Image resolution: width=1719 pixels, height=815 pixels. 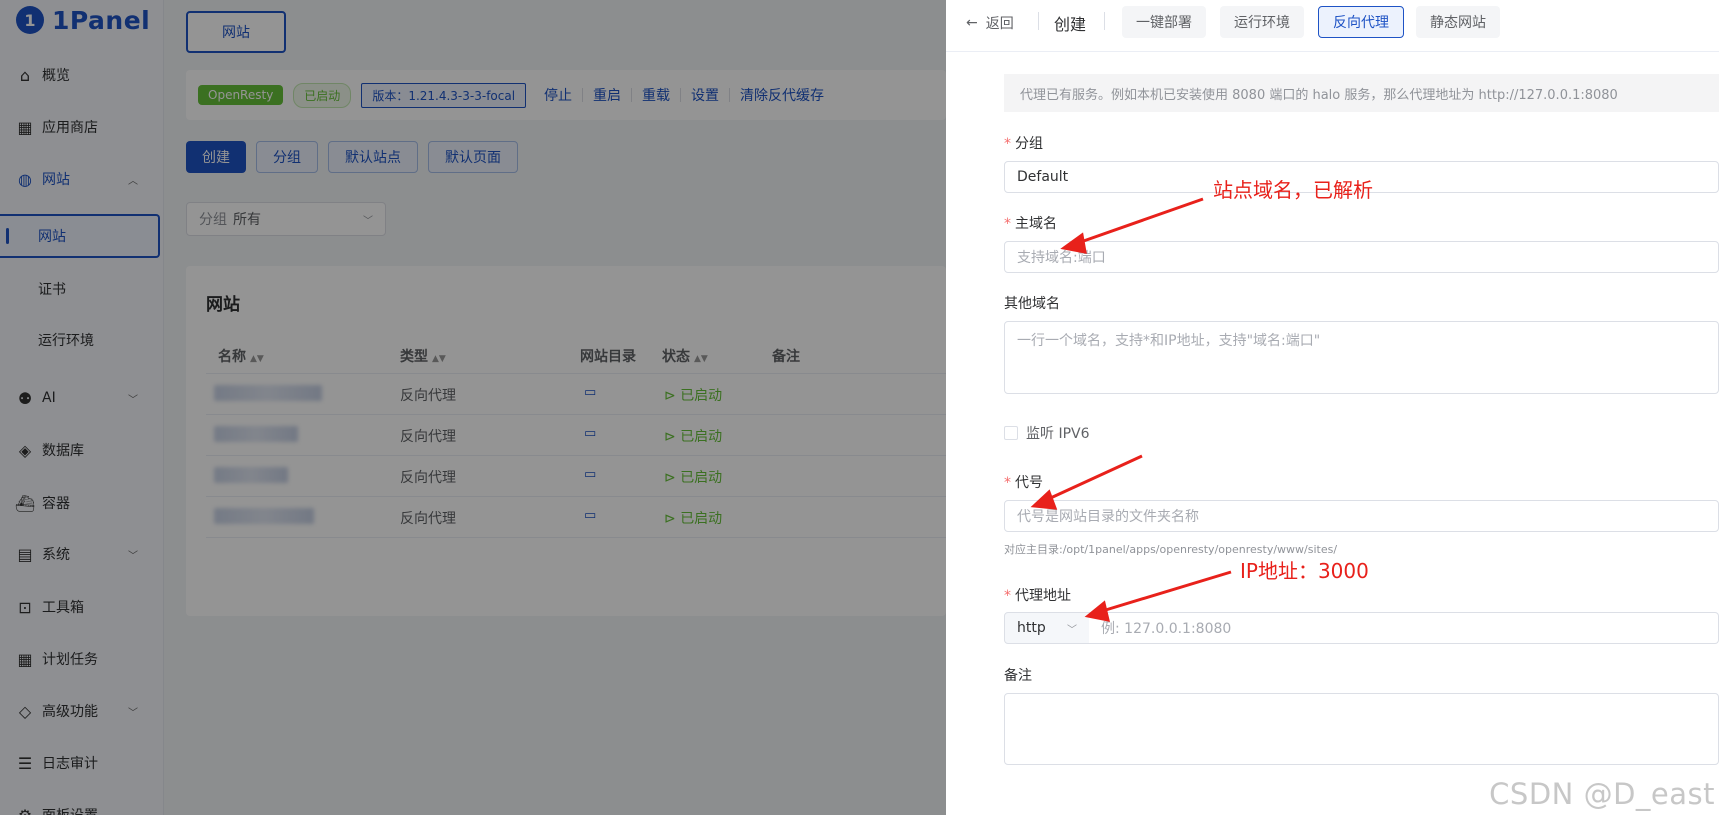 I want to click on drawer-title: 创建, so click(x=1070, y=24).